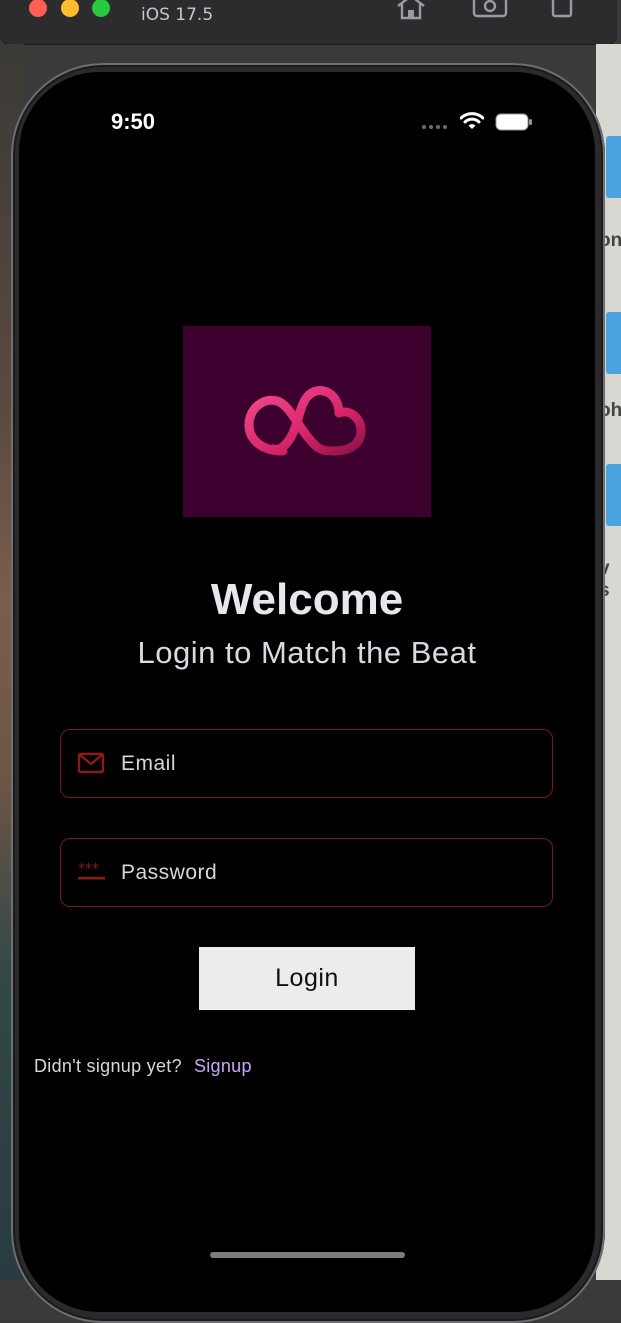  Describe the element at coordinates (331, 872) in the screenshot. I see `password-input` at that location.